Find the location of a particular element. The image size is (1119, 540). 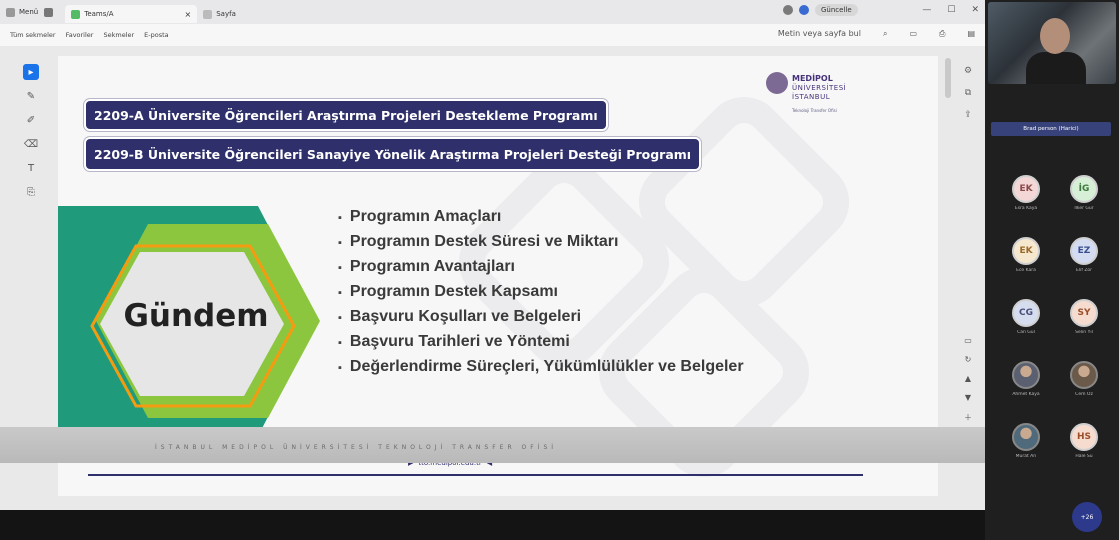

highlight-tool-icon: ✎ is located at coordinates (31, 96).